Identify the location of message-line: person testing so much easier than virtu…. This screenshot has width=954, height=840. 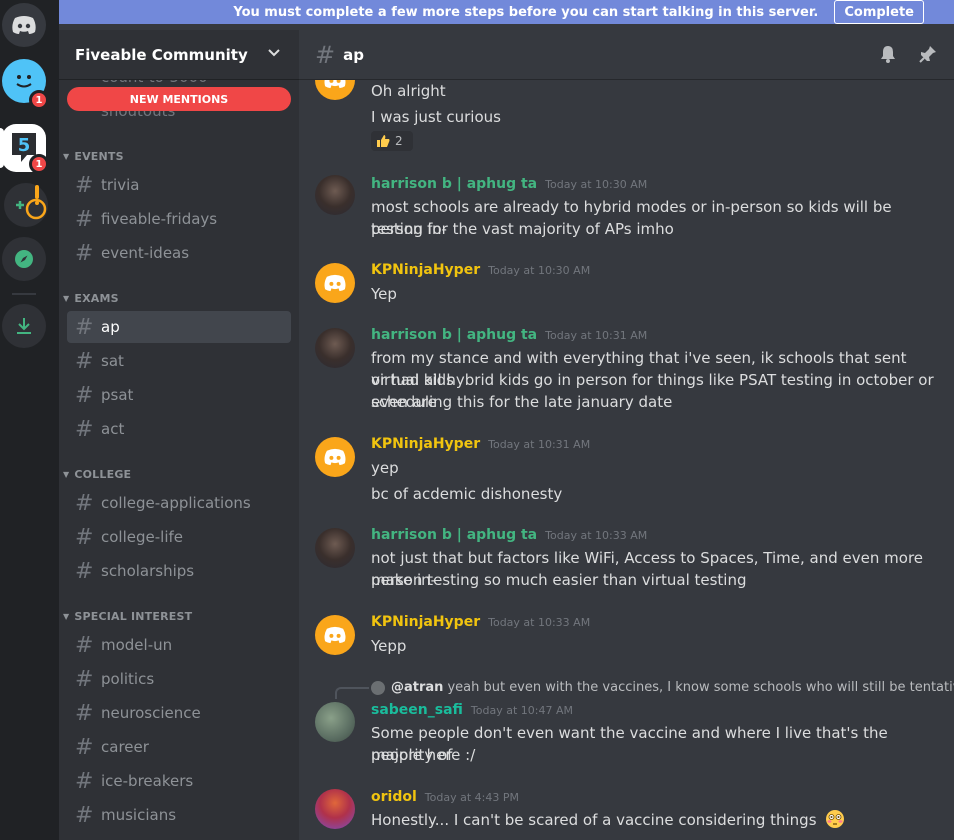
(559, 580).